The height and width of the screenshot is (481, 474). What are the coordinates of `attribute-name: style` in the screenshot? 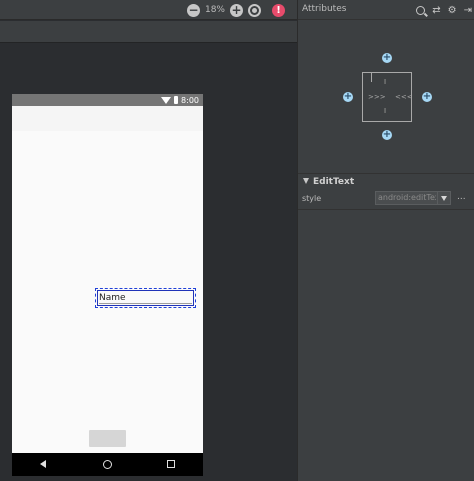 It's located at (312, 198).